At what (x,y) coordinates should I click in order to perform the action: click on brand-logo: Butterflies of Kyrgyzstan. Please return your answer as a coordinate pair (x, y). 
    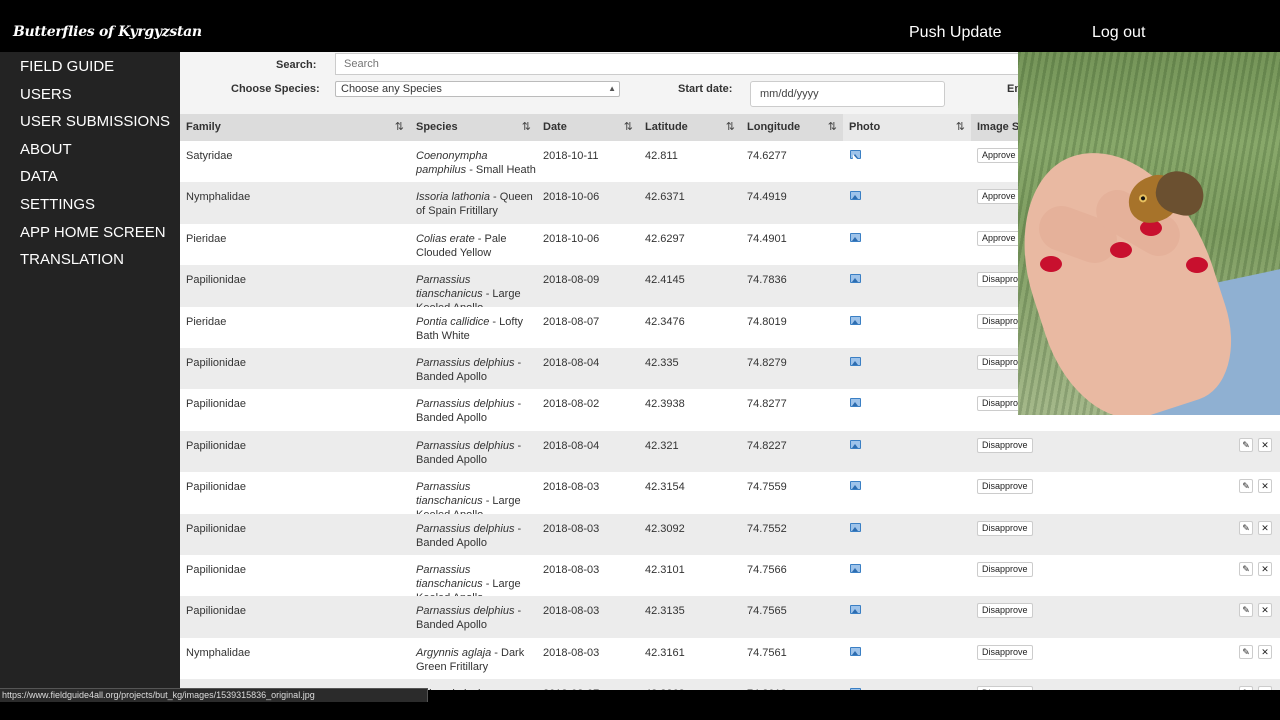
    Looking at the image, I should click on (107, 32).